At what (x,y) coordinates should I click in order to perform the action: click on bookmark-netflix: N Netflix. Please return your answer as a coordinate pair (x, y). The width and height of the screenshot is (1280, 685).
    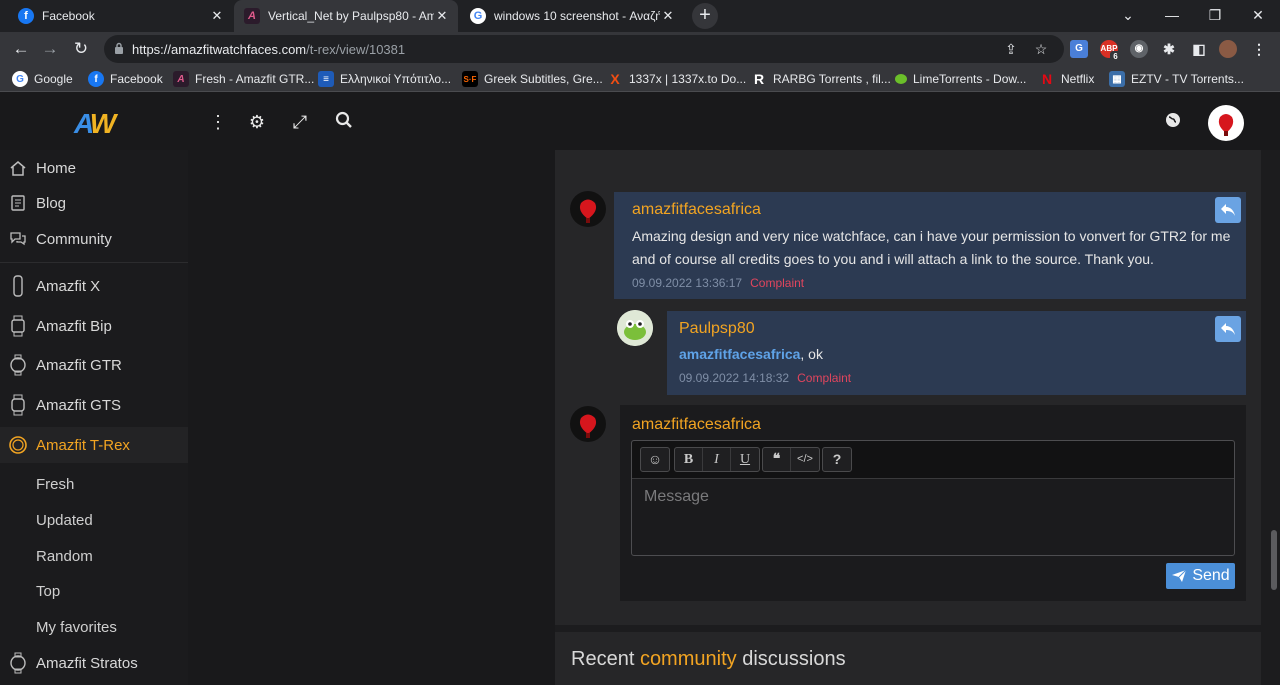
    Looking at the image, I should click on (1066, 79).